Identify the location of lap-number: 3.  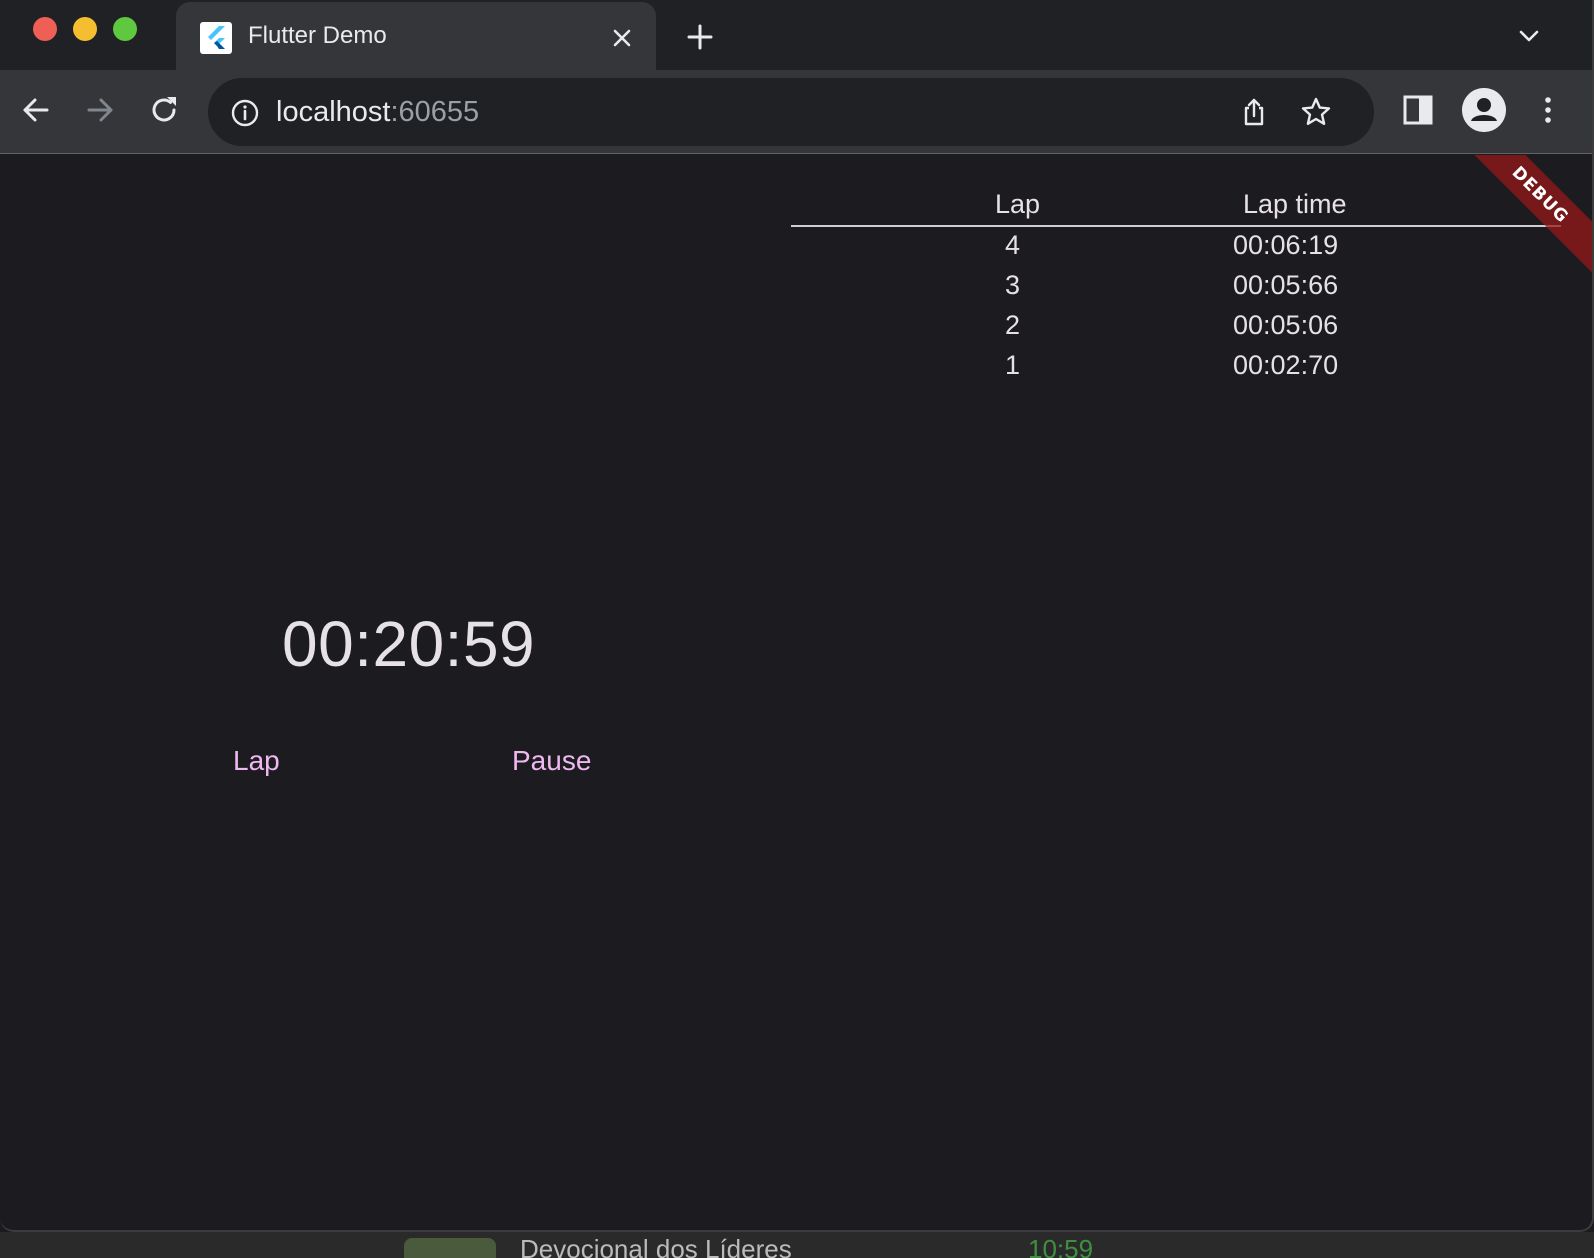
(1013, 285).